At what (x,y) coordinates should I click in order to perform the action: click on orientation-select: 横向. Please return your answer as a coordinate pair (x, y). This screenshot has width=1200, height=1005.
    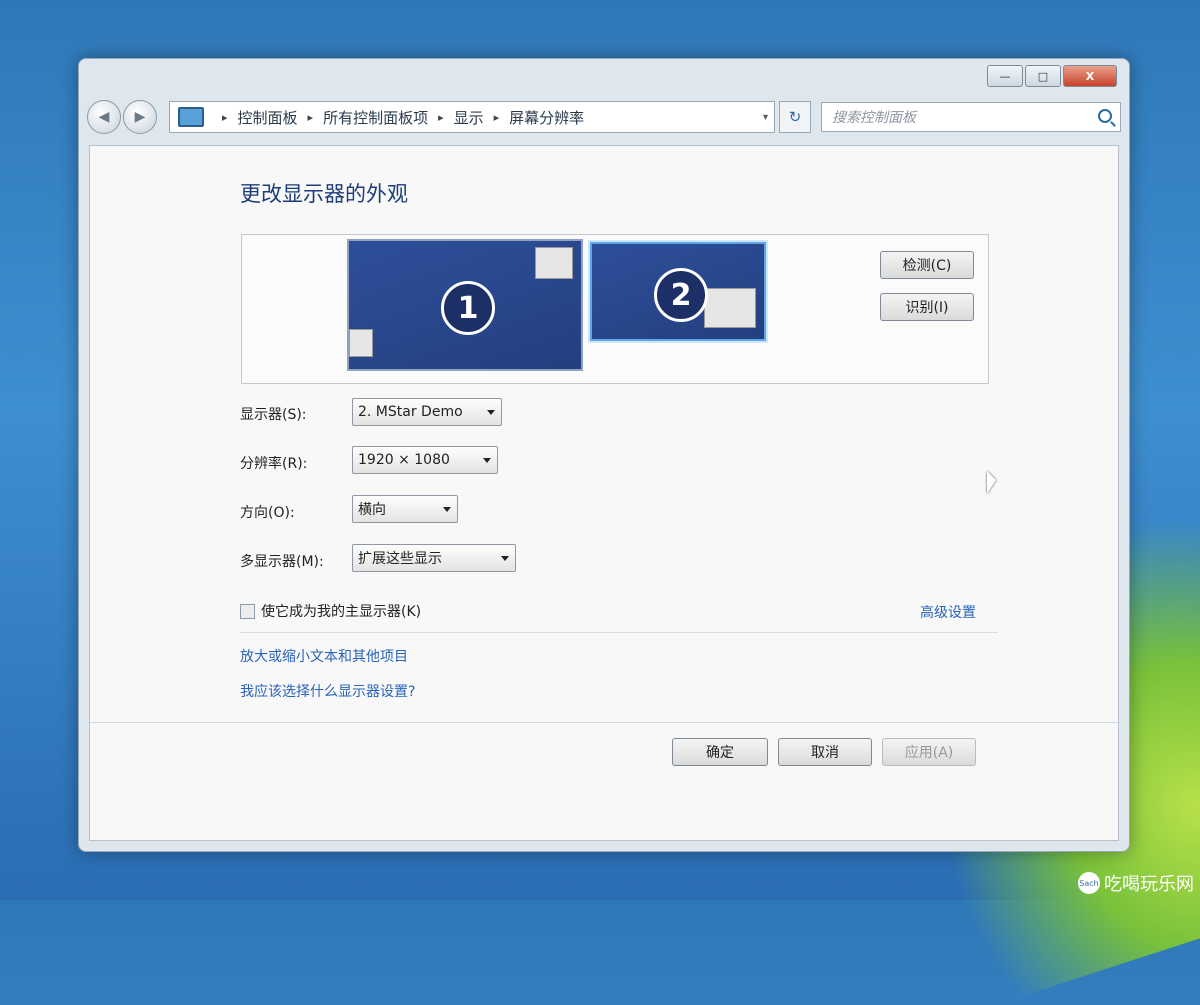
    Looking at the image, I should click on (405, 509).